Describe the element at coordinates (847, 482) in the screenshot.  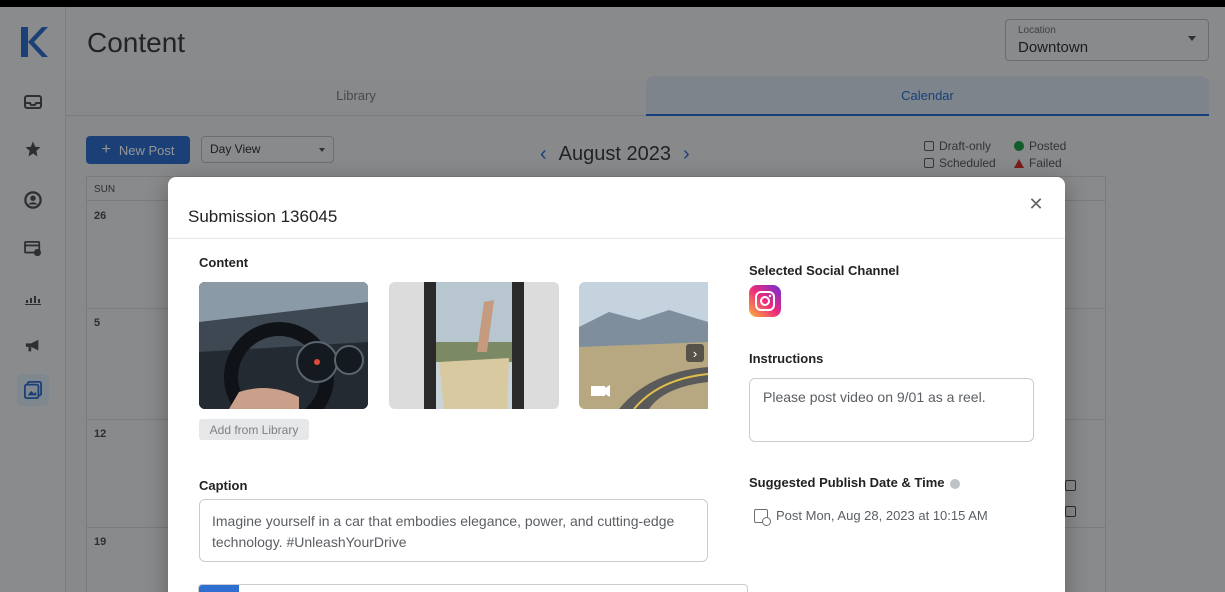
I see `suggested-date-label-text: Suggested Publish Date & Time` at that location.